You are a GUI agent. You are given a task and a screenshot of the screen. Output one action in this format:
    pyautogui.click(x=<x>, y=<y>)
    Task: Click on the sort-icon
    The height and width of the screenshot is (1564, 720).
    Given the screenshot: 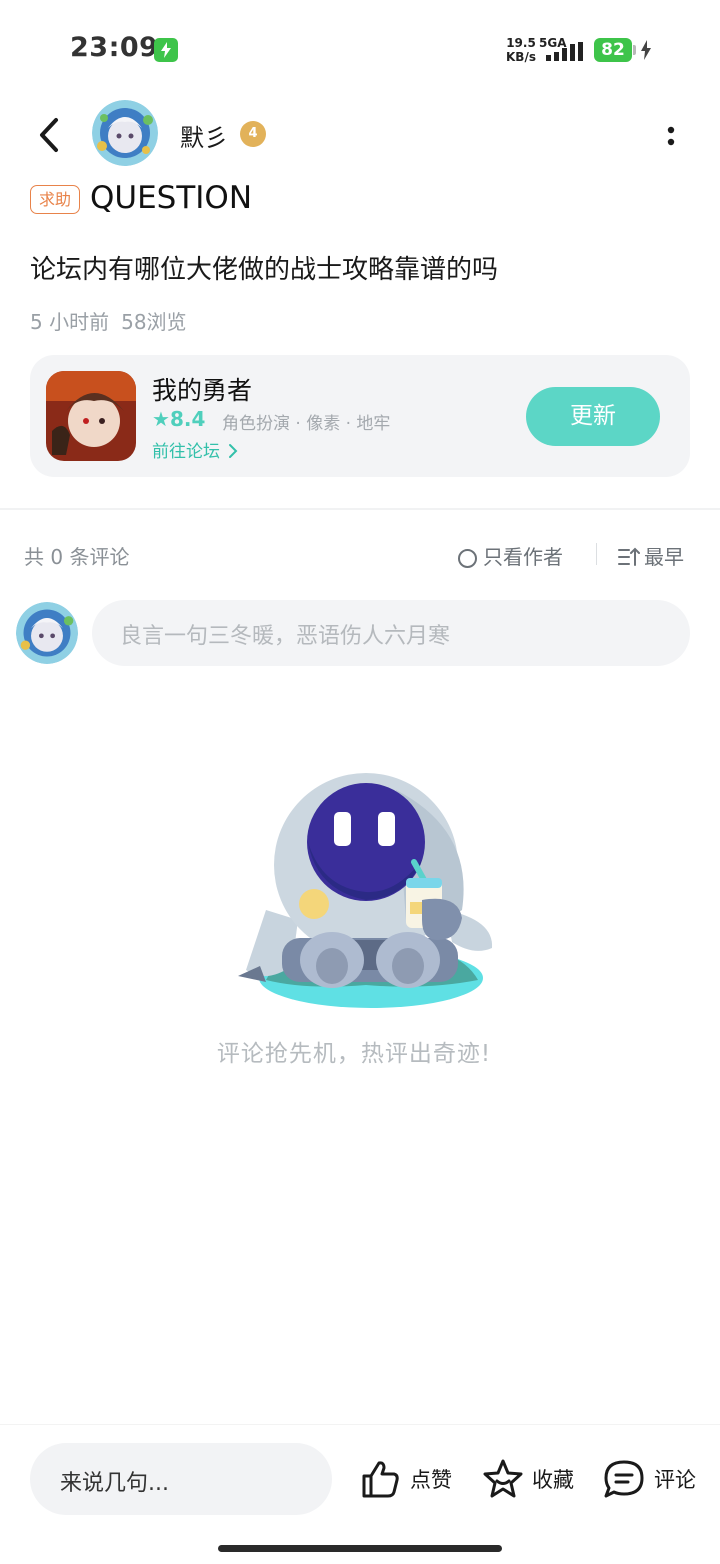 What is the action you would take?
    pyautogui.click(x=629, y=556)
    